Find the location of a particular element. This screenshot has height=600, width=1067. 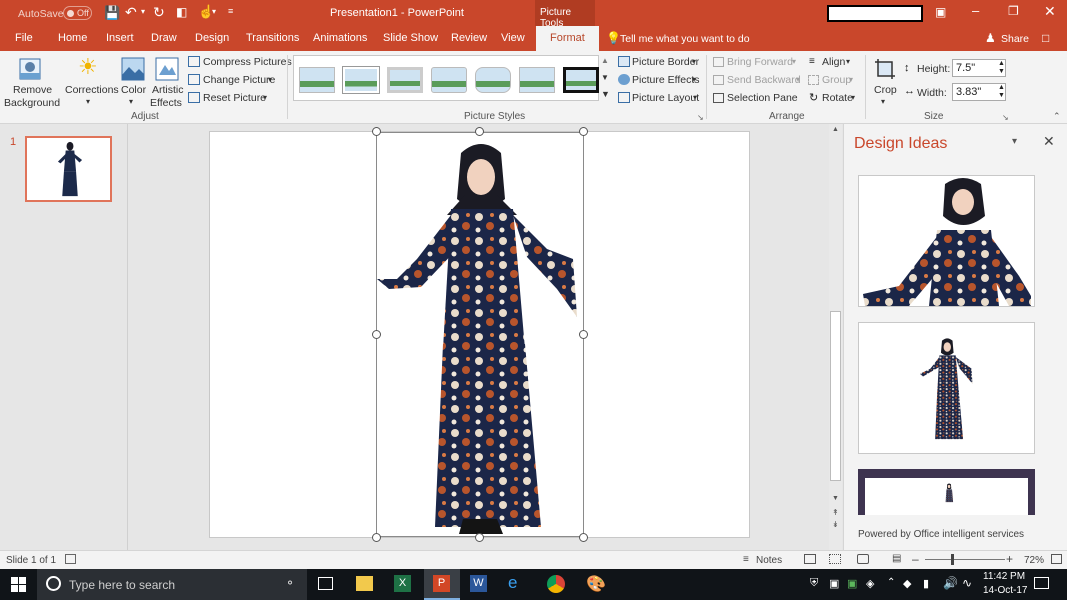

change-picture-dropdown-icon: ▾ is located at coordinates (270, 79).